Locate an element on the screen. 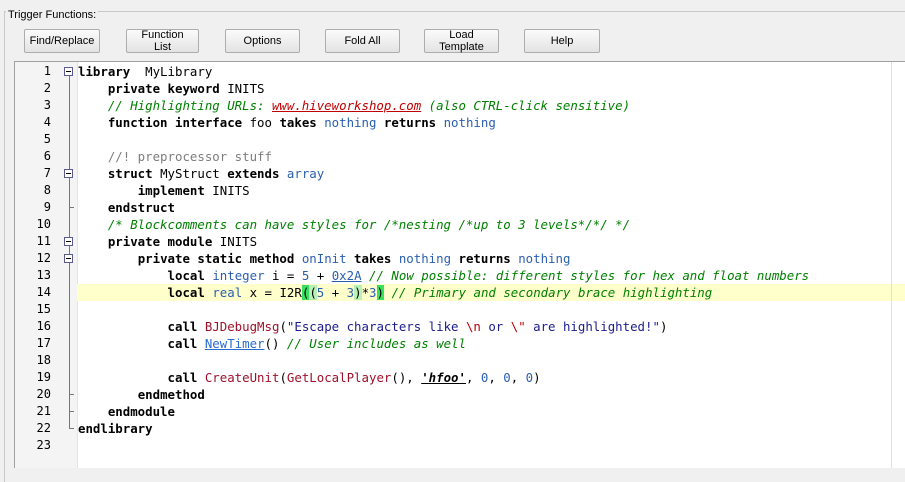  code-token: // User includes as well is located at coordinates (376, 343).